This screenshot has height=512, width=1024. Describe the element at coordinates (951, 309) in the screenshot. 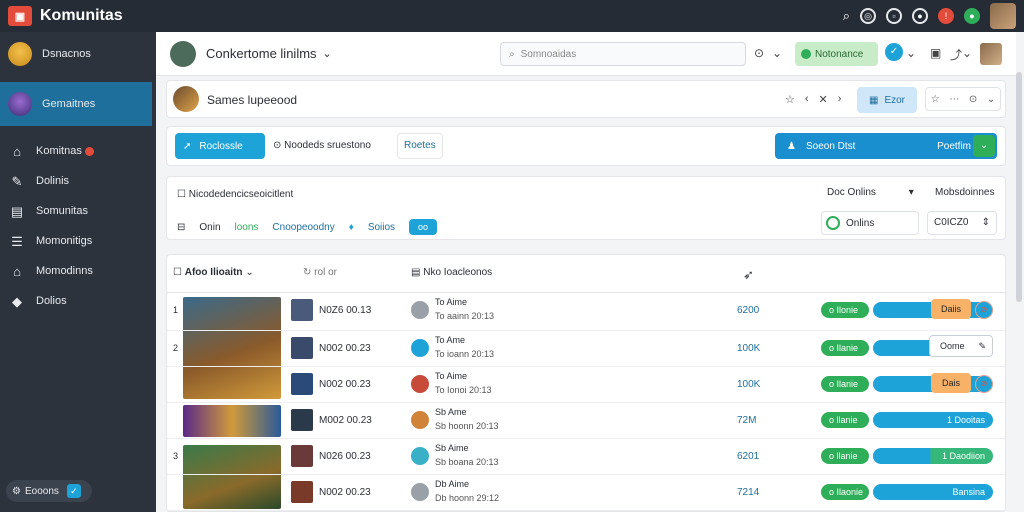

I see `orange-button: Daiis` at that location.